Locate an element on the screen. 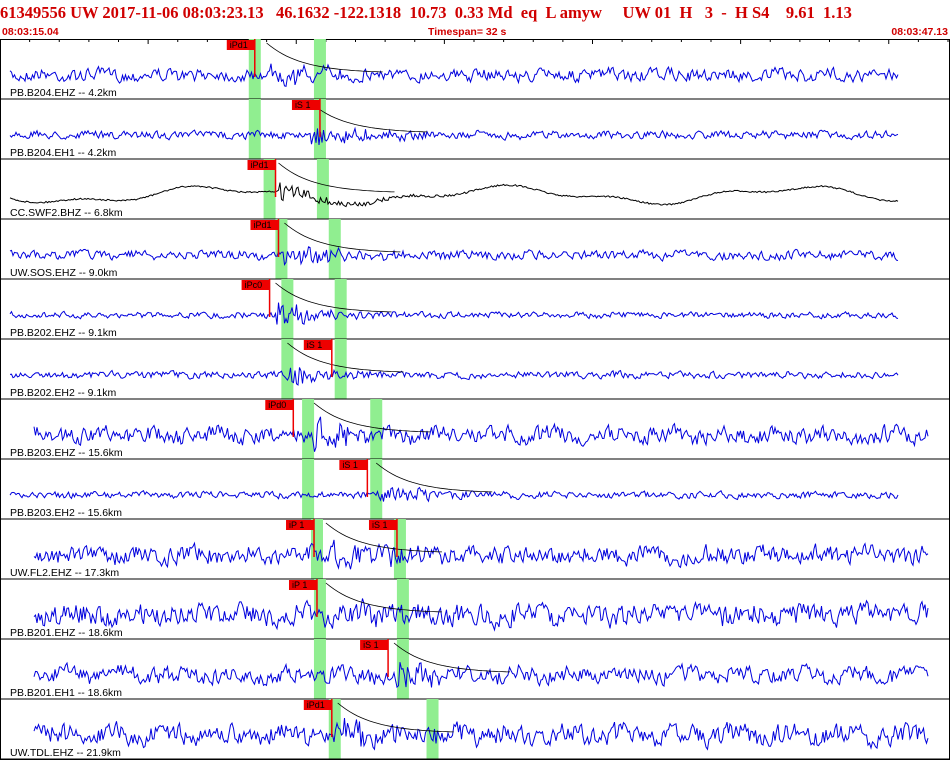 This screenshot has height=760, width=950. start-time: 08:03:15.04 is located at coordinates (30, 32).